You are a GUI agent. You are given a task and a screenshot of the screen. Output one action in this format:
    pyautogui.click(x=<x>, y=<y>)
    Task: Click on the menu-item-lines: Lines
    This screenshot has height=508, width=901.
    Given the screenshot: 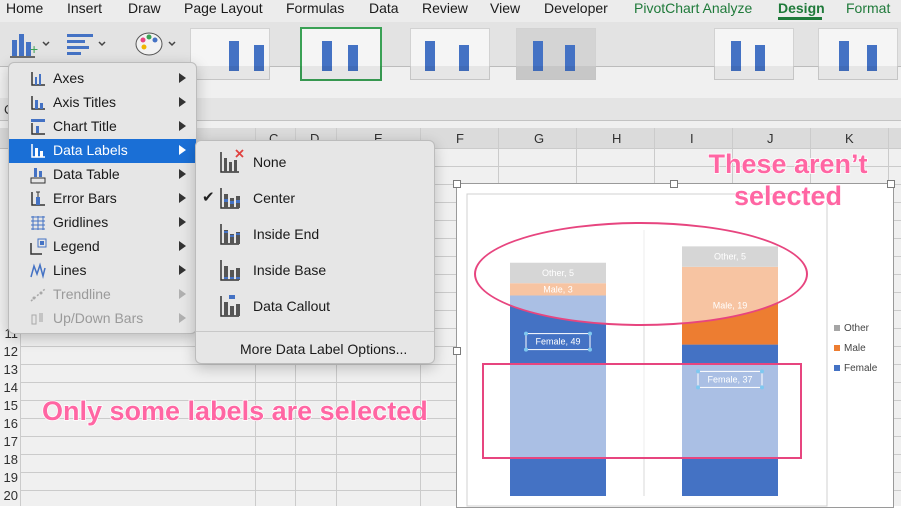 What is the action you would take?
    pyautogui.click(x=102, y=271)
    